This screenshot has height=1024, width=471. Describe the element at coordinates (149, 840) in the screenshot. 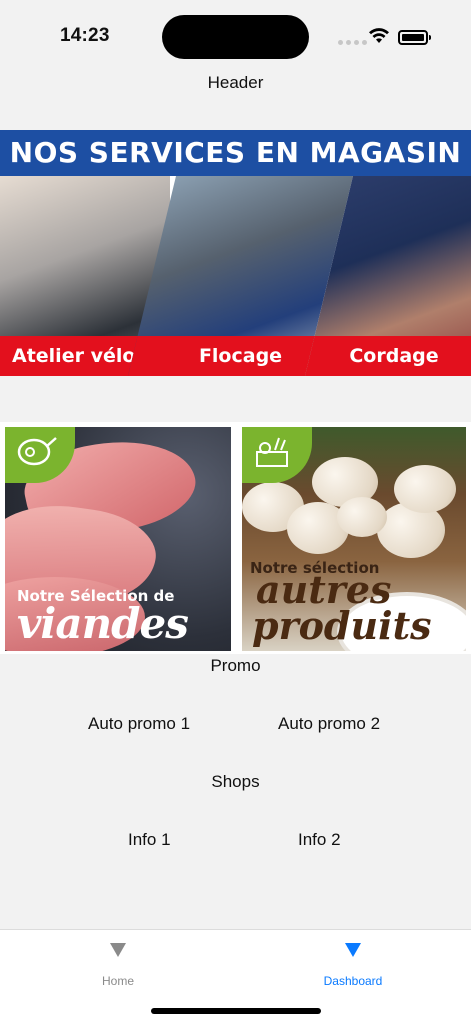

I see `info-1: Info 1` at that location.